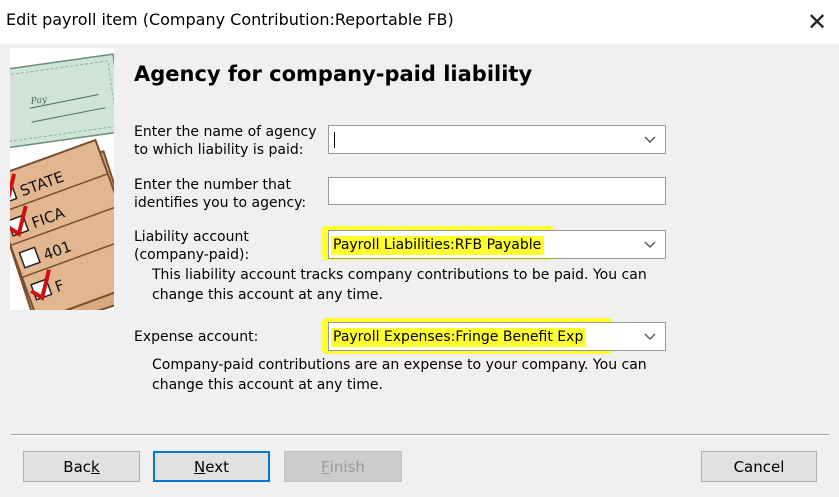 The width and height of the screenshot is (839, 497). Describe the element at coordinates (217, 466) in the screenshot. I see `next-button-label: ext` at that location.